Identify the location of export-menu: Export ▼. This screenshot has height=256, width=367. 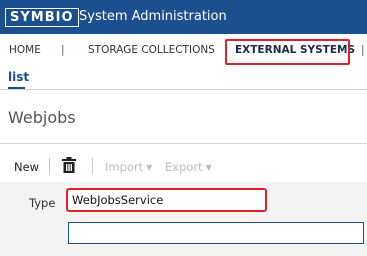
(188, 167).